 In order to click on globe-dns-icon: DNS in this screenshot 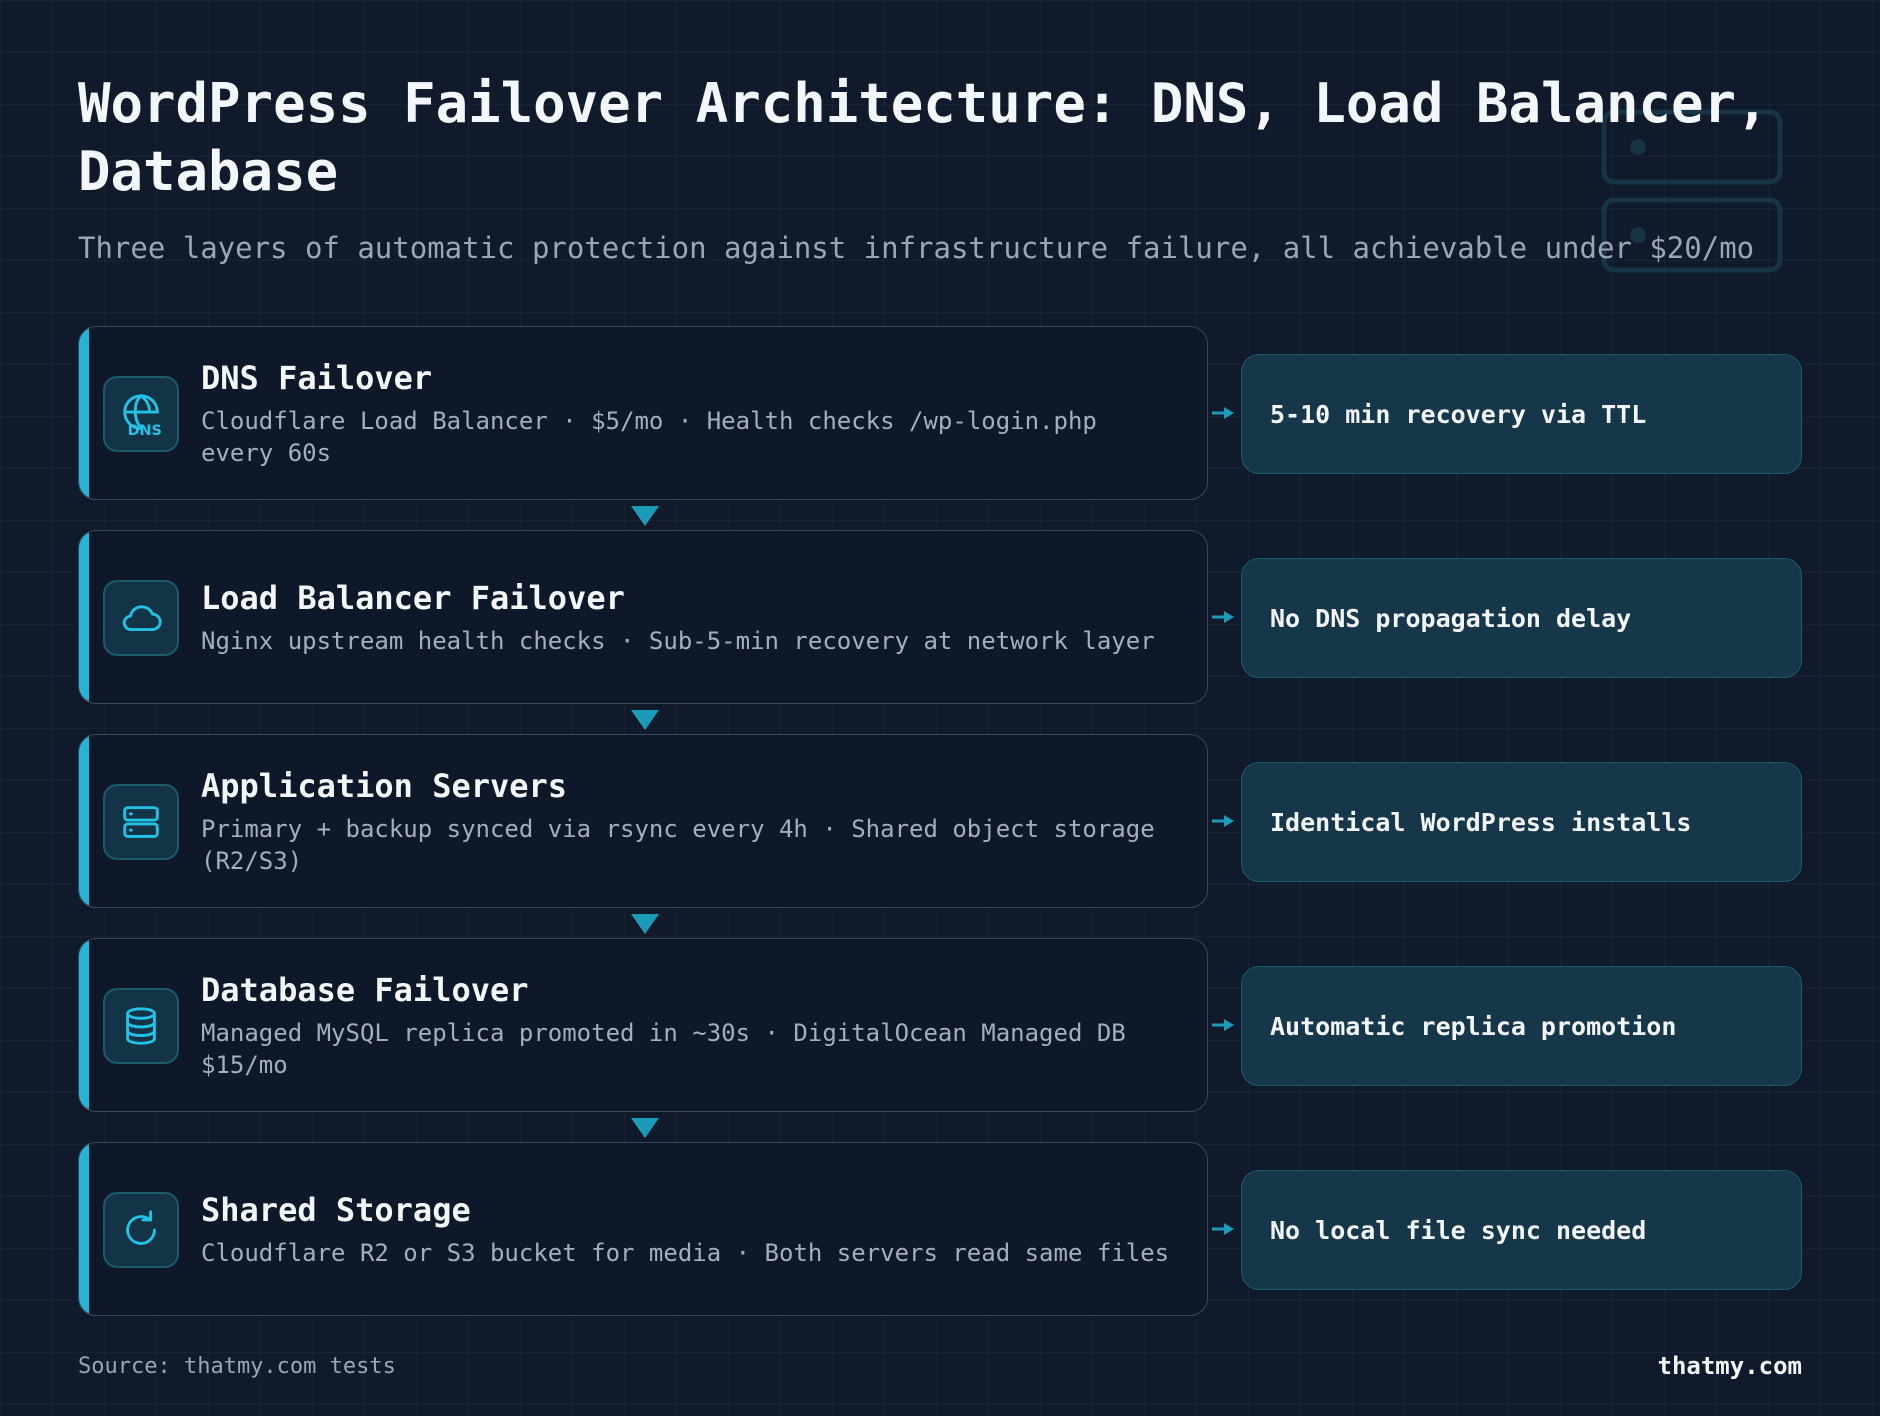, I will do `click(141, 414)`.